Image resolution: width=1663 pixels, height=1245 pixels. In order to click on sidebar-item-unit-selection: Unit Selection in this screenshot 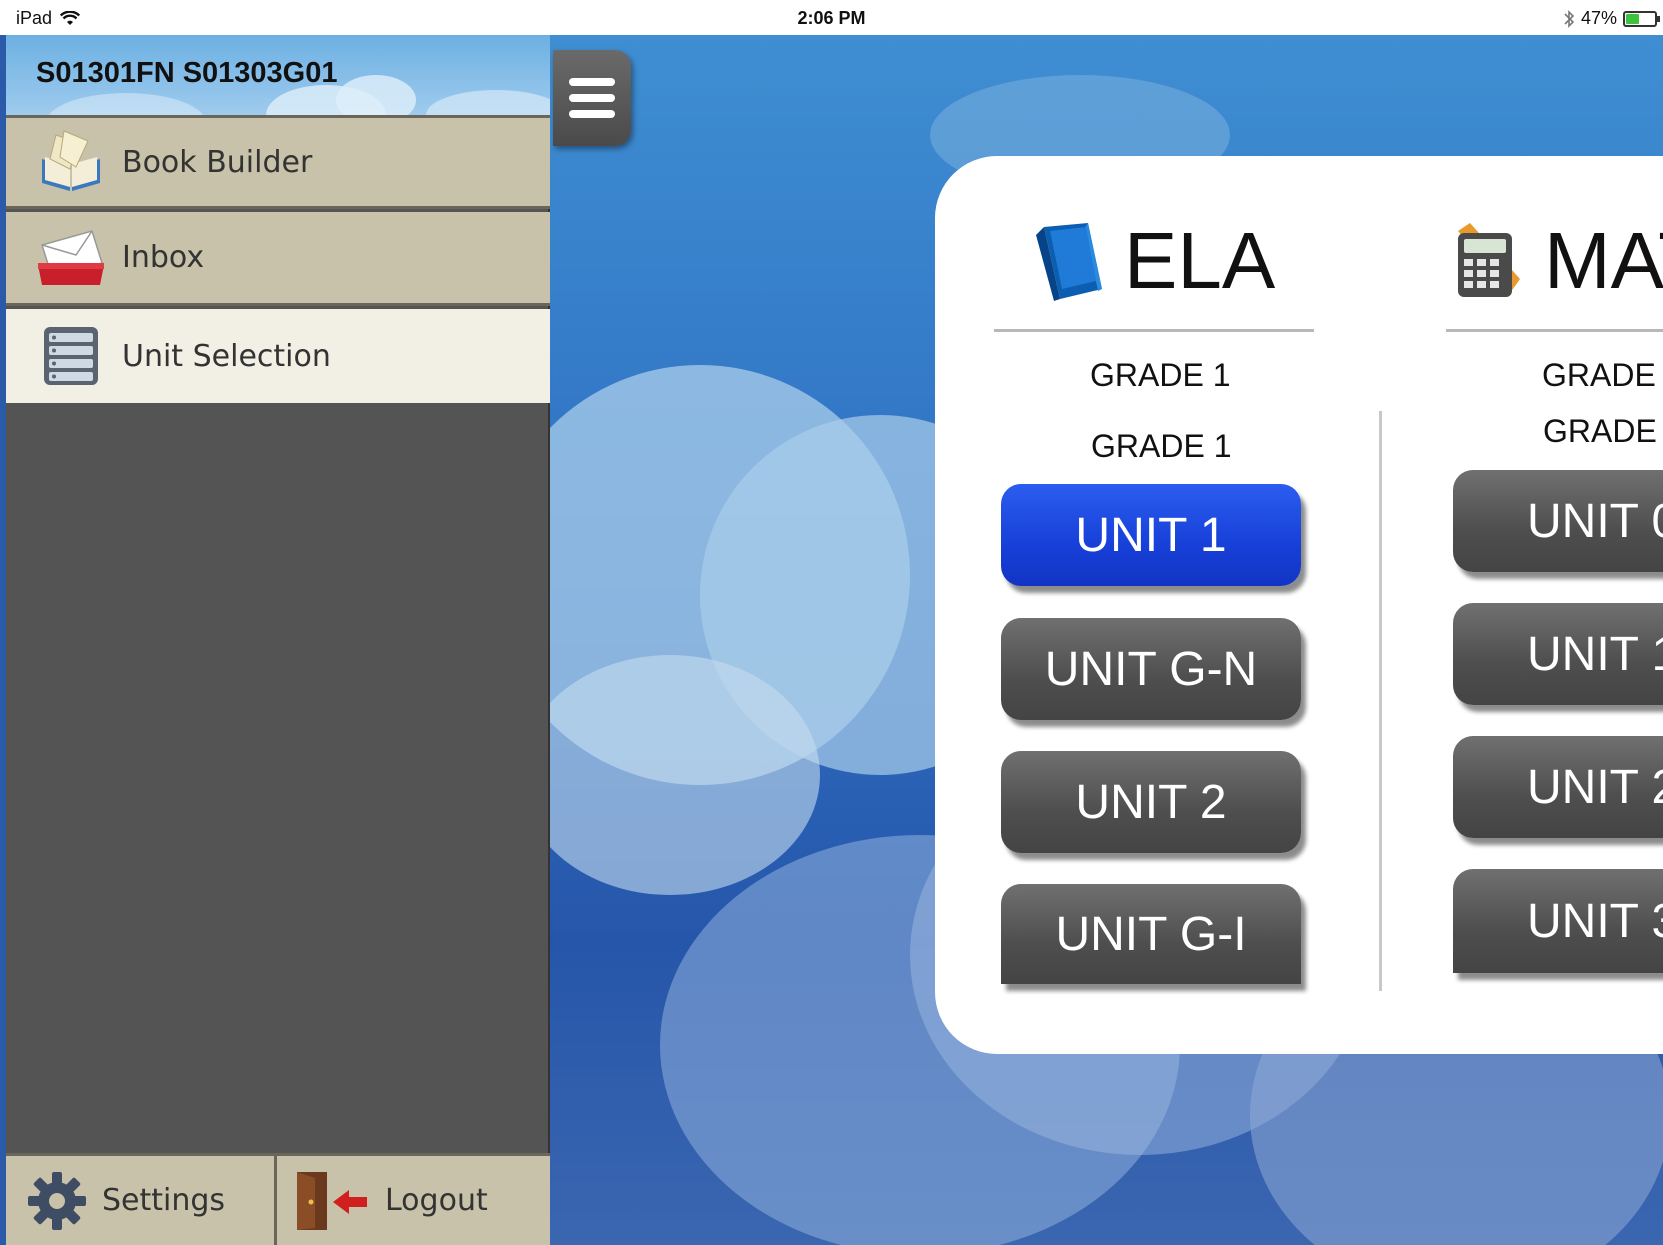, I will do `click(278, 356)`.